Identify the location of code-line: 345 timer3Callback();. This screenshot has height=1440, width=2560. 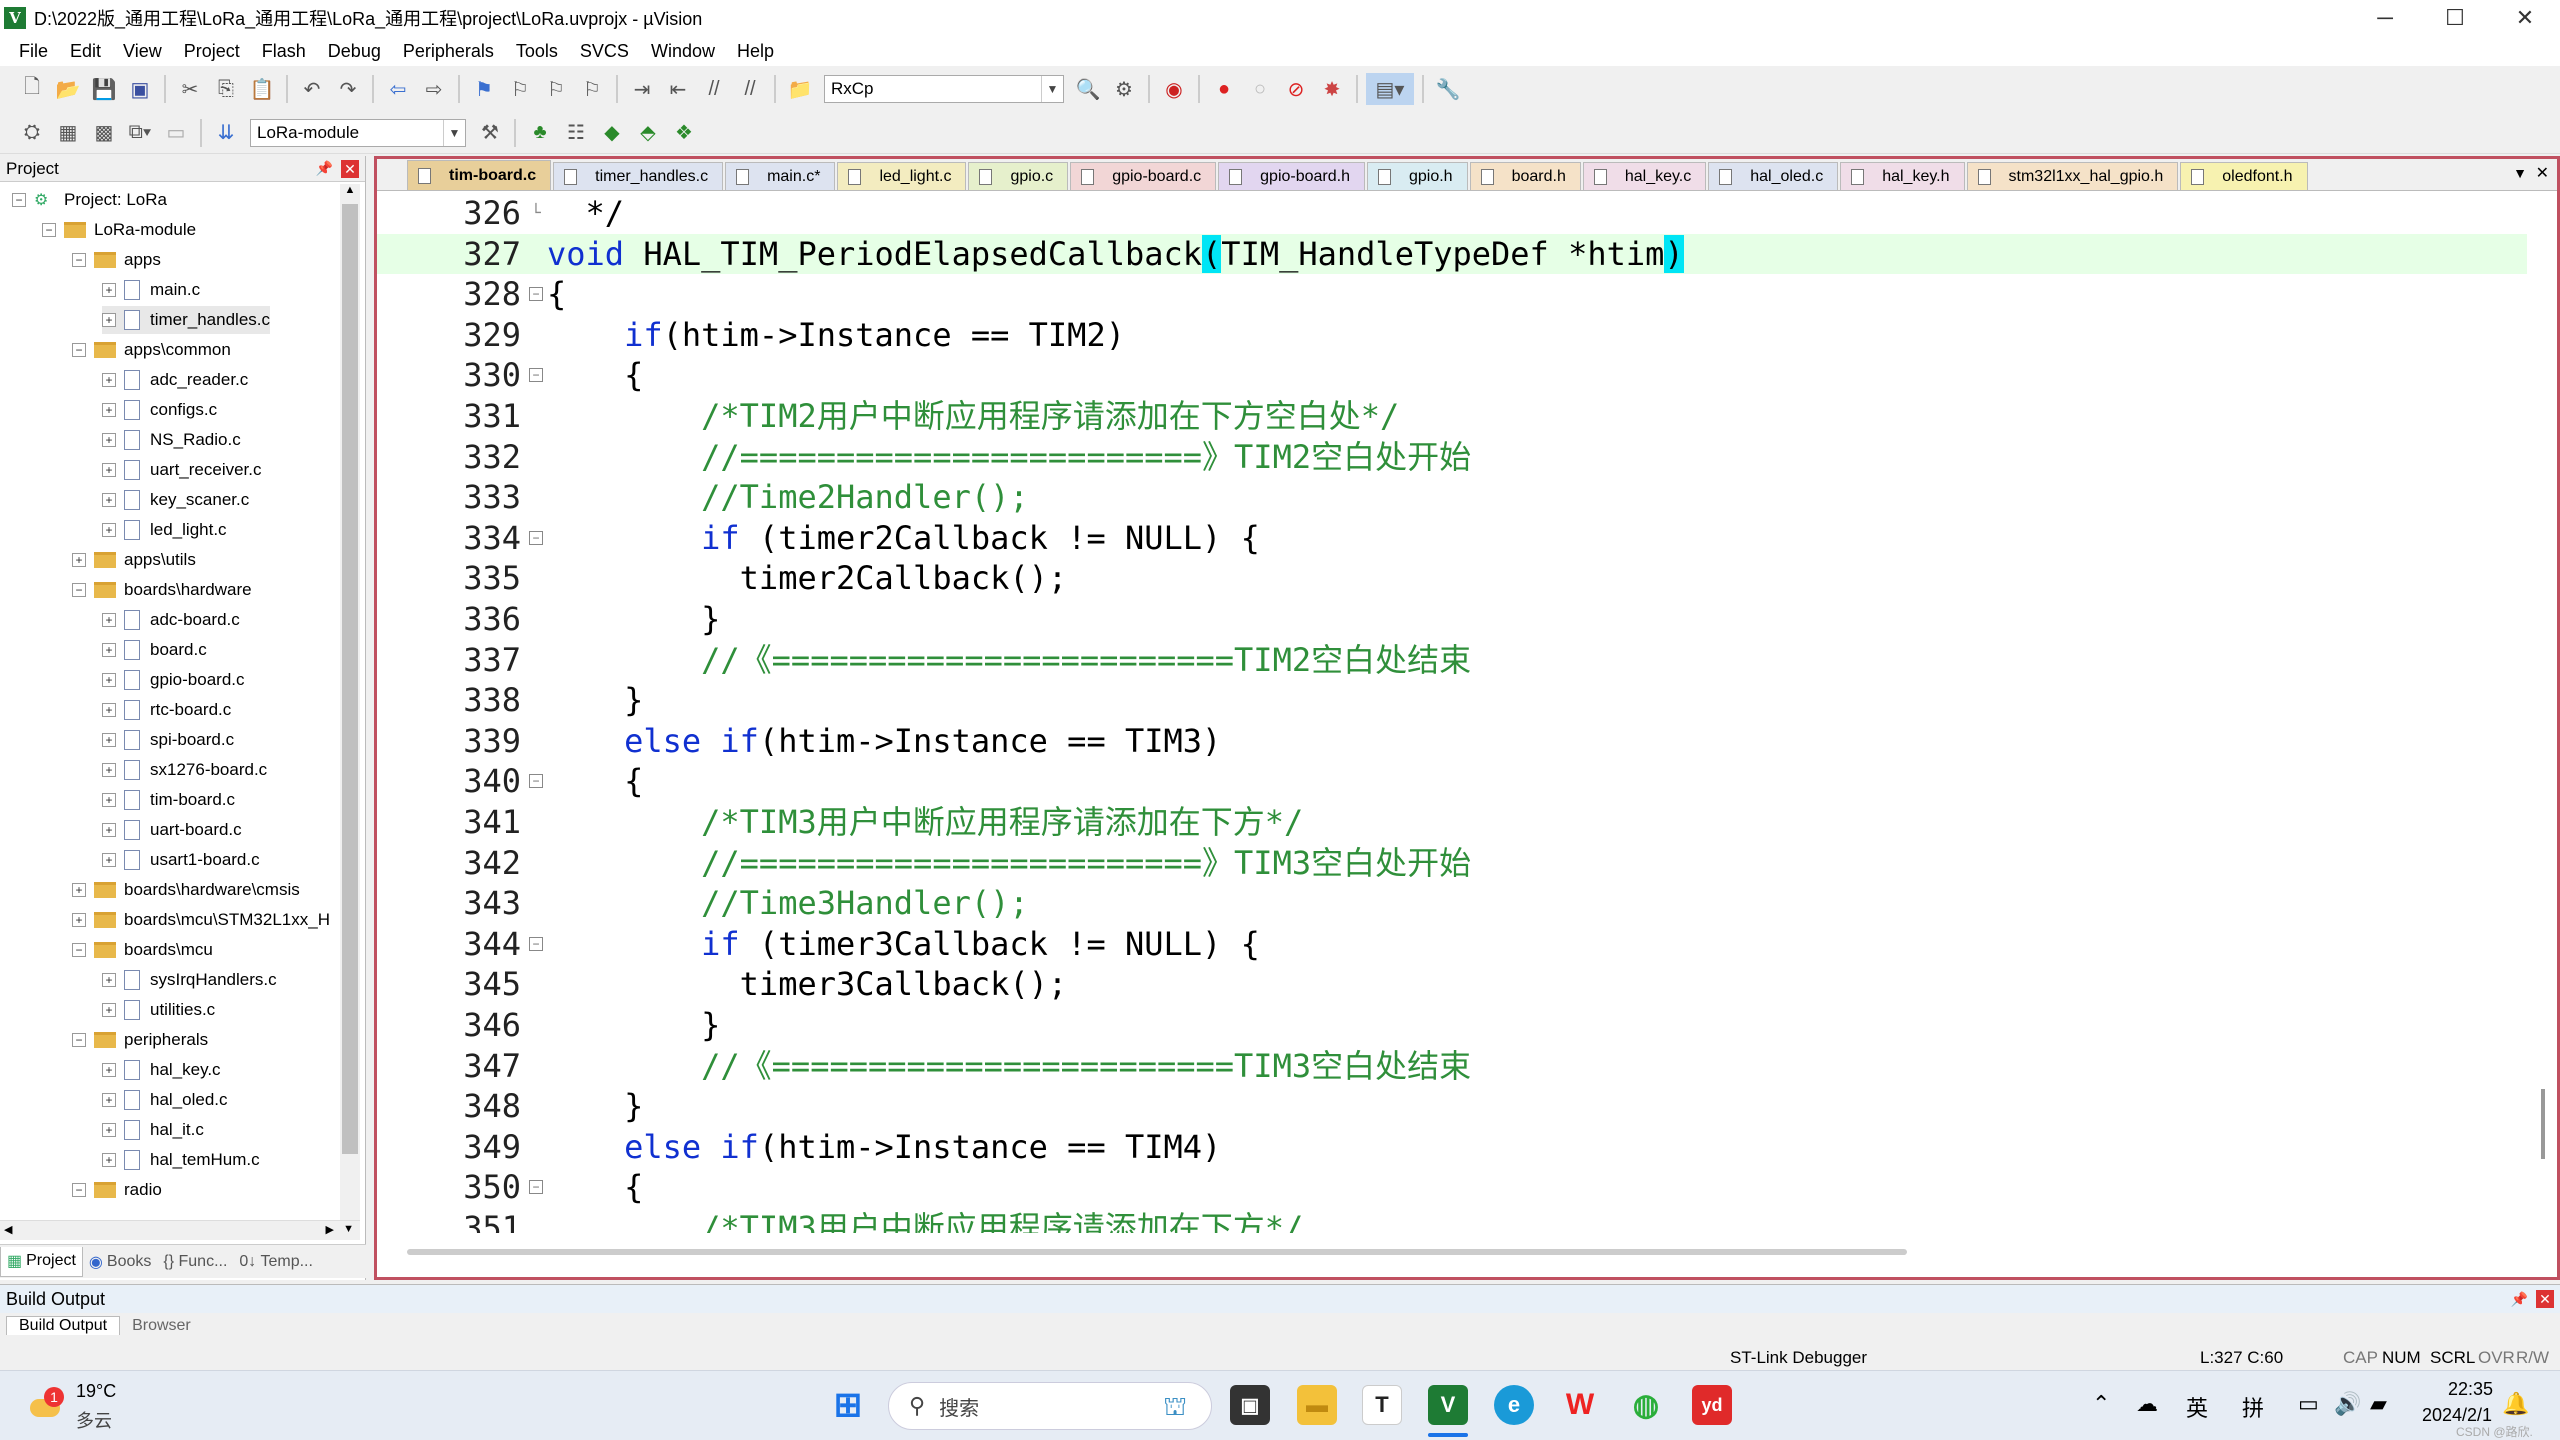
(1452, 984).